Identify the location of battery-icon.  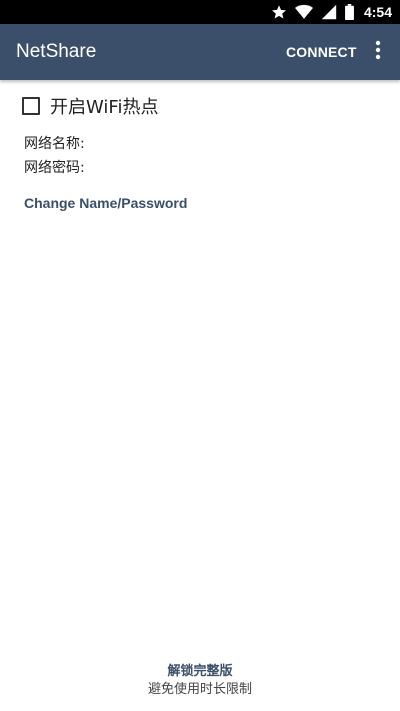
(349, 12).